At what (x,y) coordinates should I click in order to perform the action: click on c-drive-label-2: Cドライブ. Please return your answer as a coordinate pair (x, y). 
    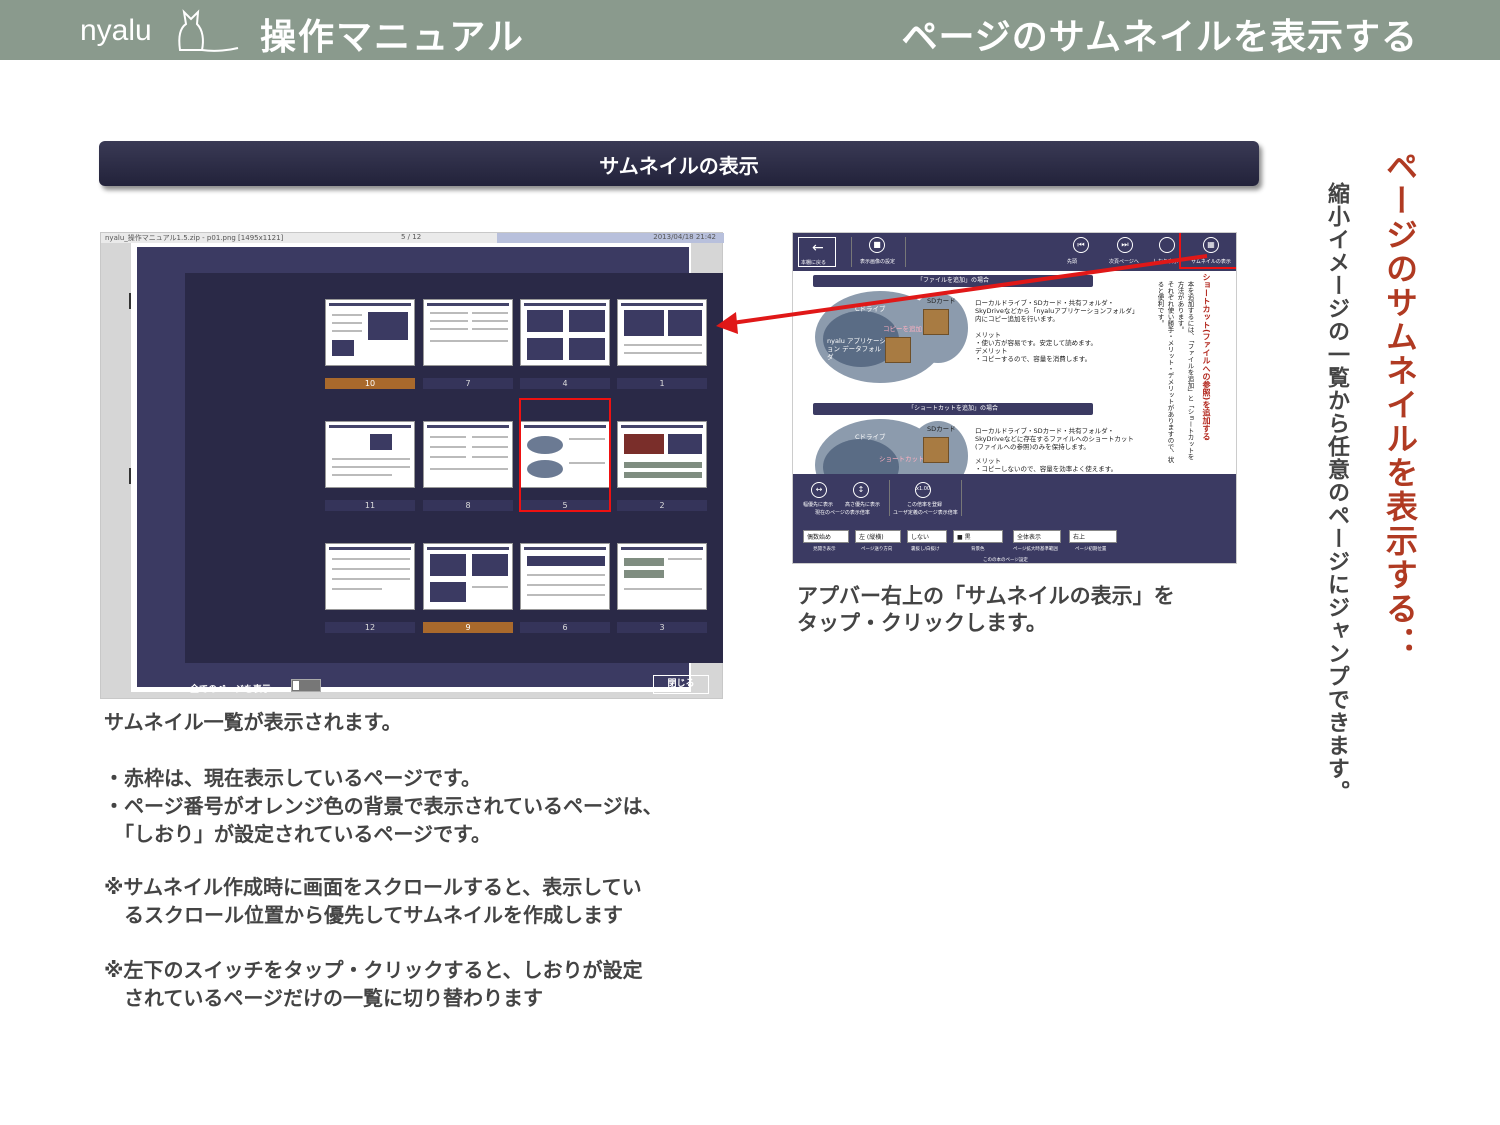
    Looking at the image, I should click on (870, 437).